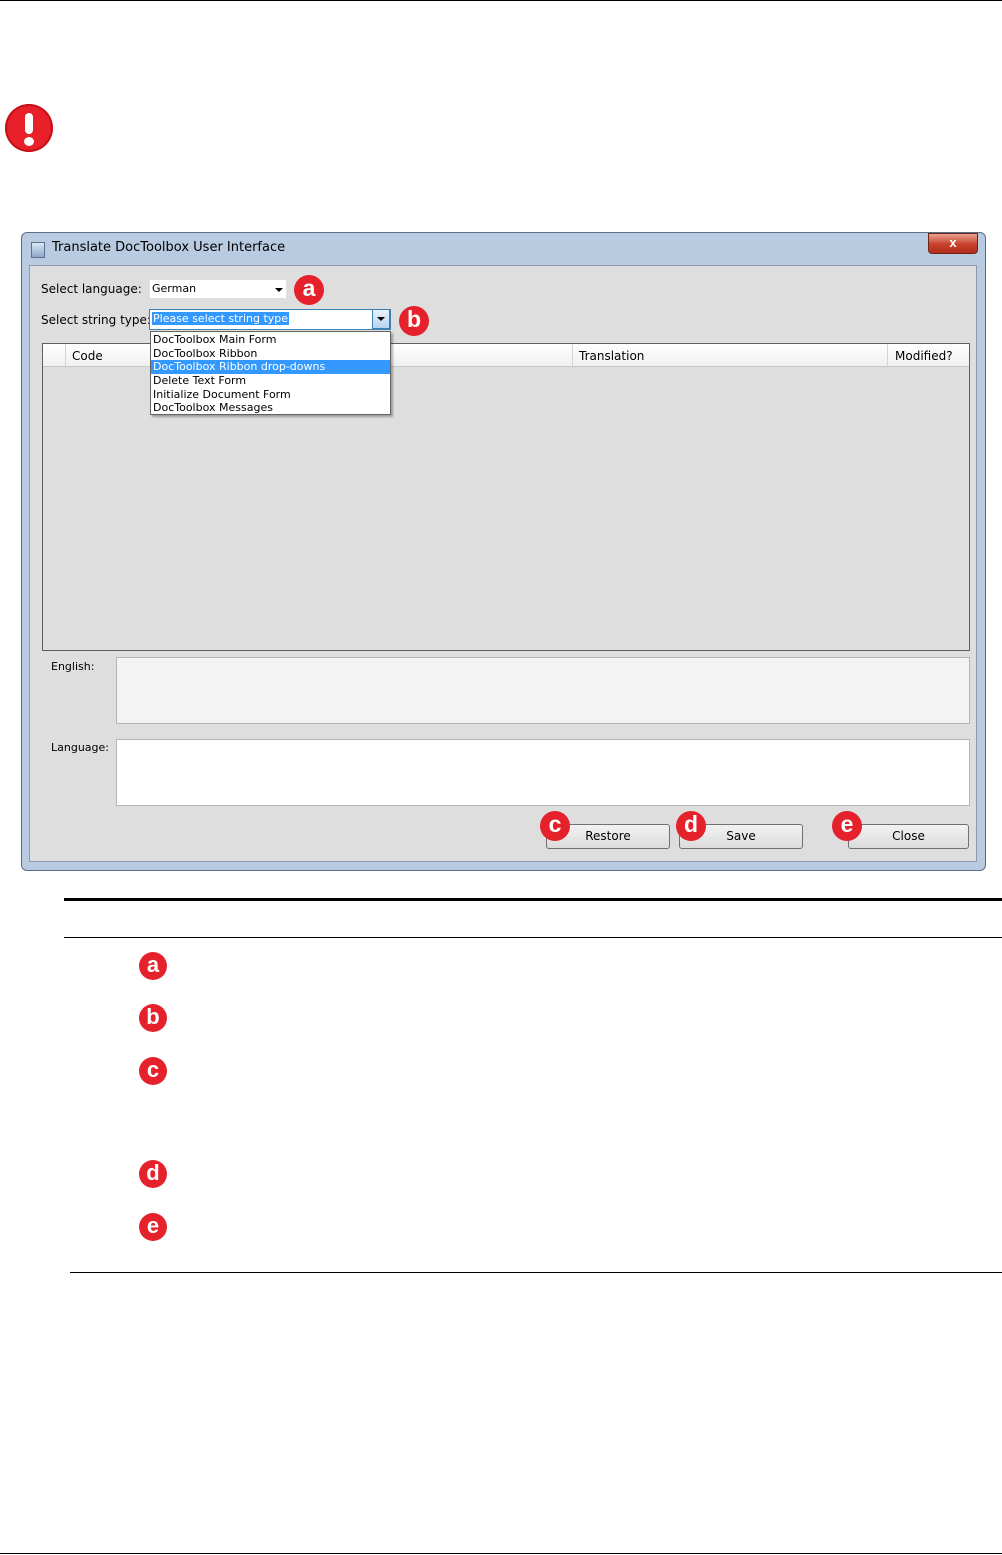  What do you see at coordinates (543, 690) in the screenshot?
I see `english-textbox` at bounding box center [543, 690].